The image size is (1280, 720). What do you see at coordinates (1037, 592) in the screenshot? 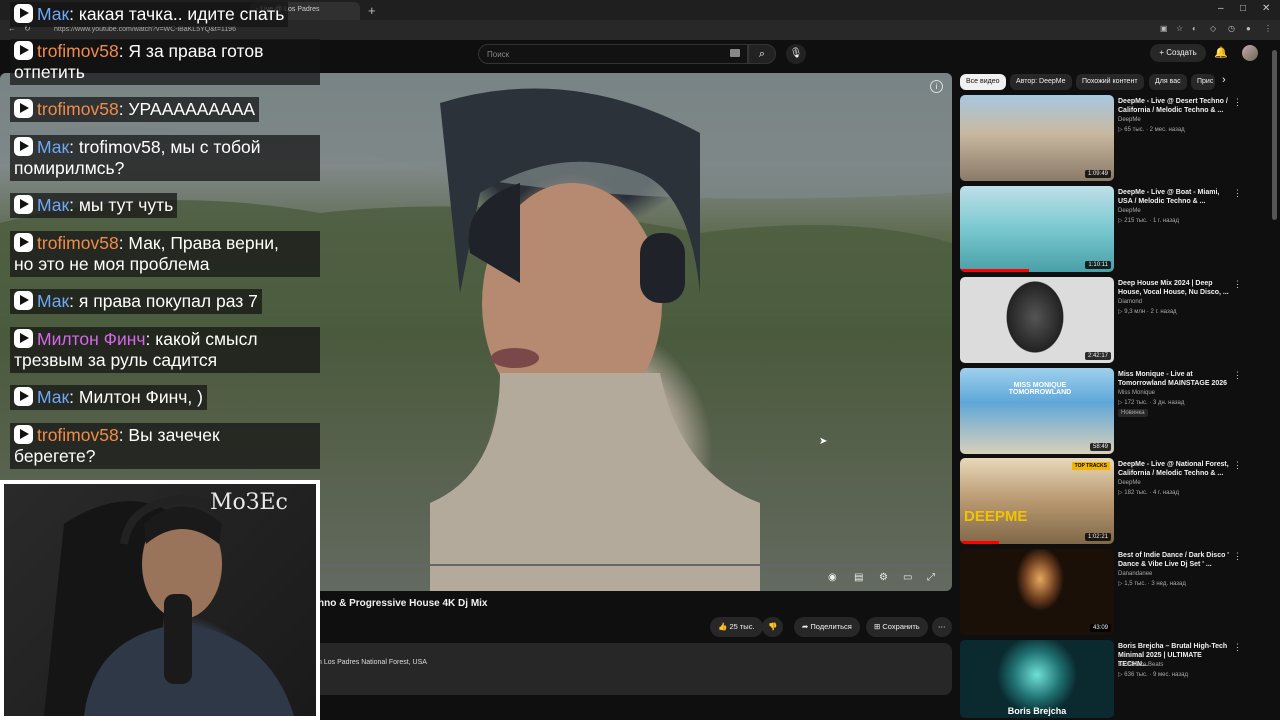
I see `video-thumbnail: 43:09` at bounding box center [1037, 592].